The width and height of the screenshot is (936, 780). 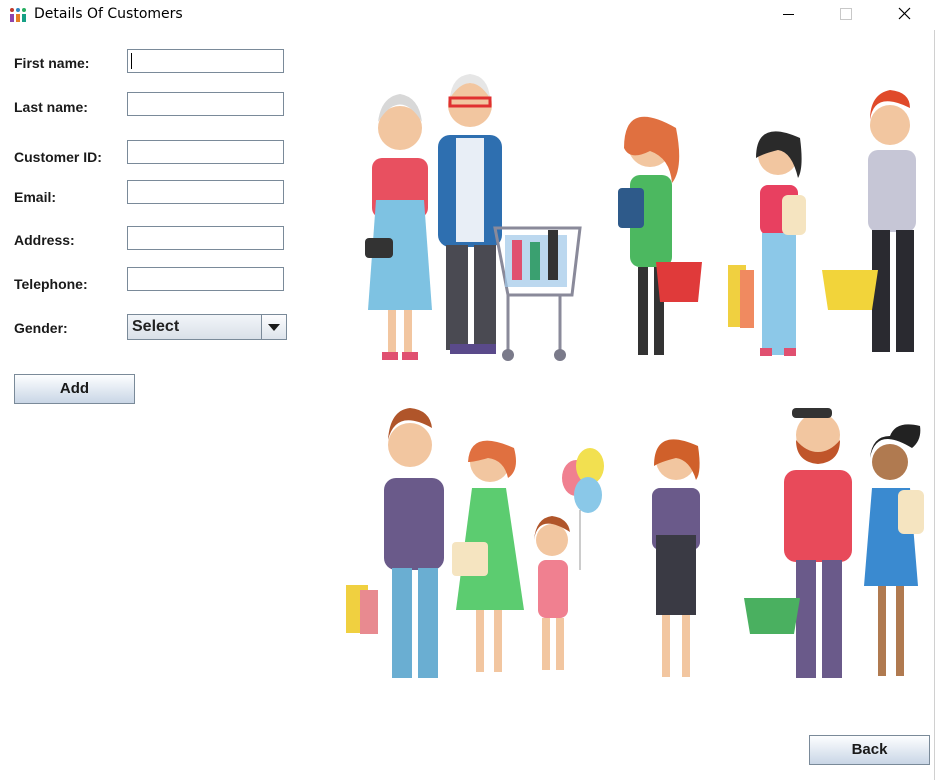 What do you see at coordinates (18, 15) in the screenshot?
I see `app-icon` at bounding box center [18, 15].